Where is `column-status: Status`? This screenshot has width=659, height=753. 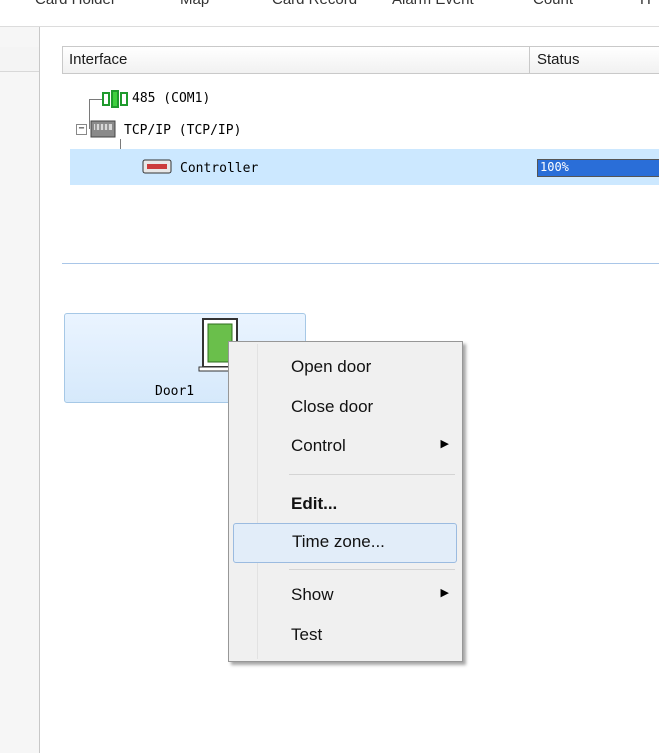 column-status: Status is located at coordinates (558, 59).